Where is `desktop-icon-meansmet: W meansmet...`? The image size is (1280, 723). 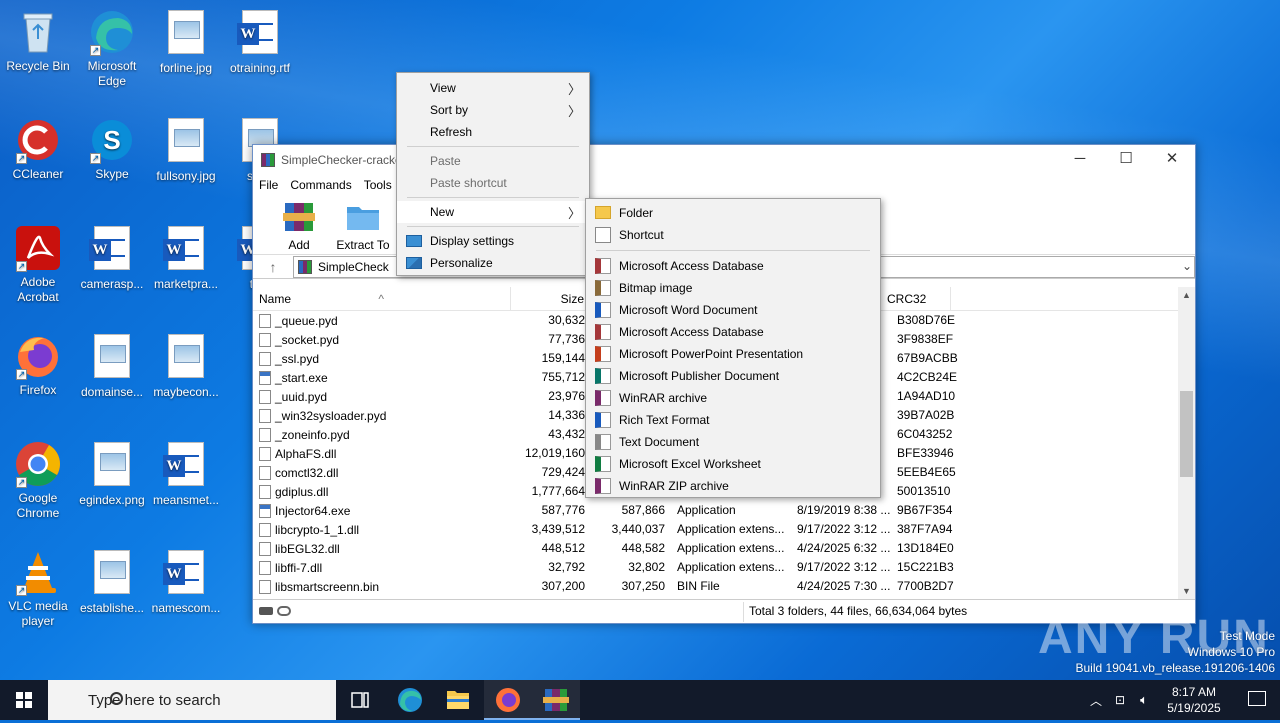
desktop-icon-meansmet: W meansmet... is located at coordinates (186, 474).